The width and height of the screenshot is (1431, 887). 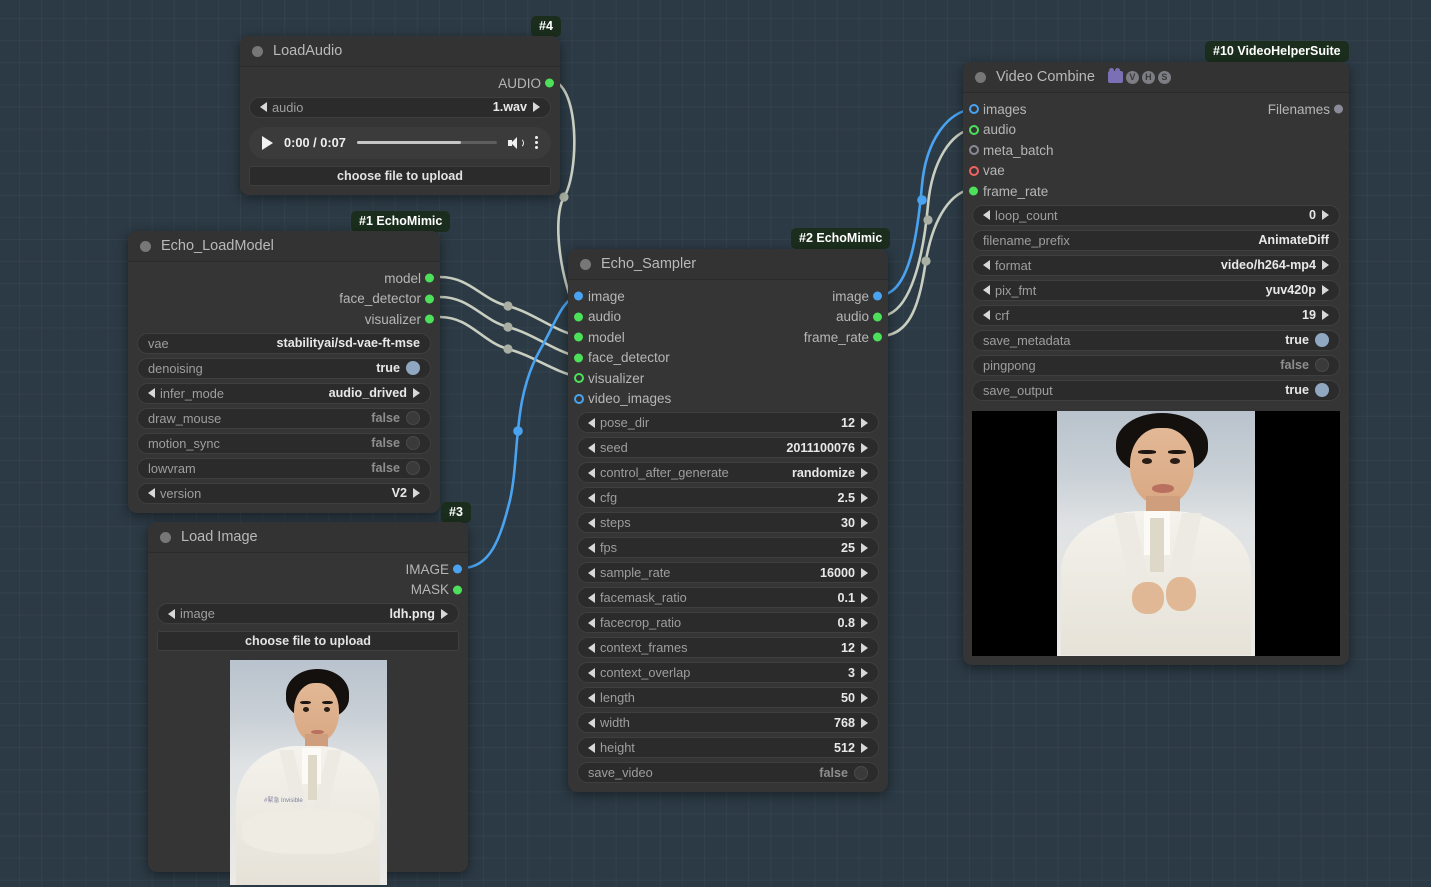 What do you see at coordinates (728, 747) in the screenshot?
I see `widget-height: height 512` at bounding box center [728, 747].